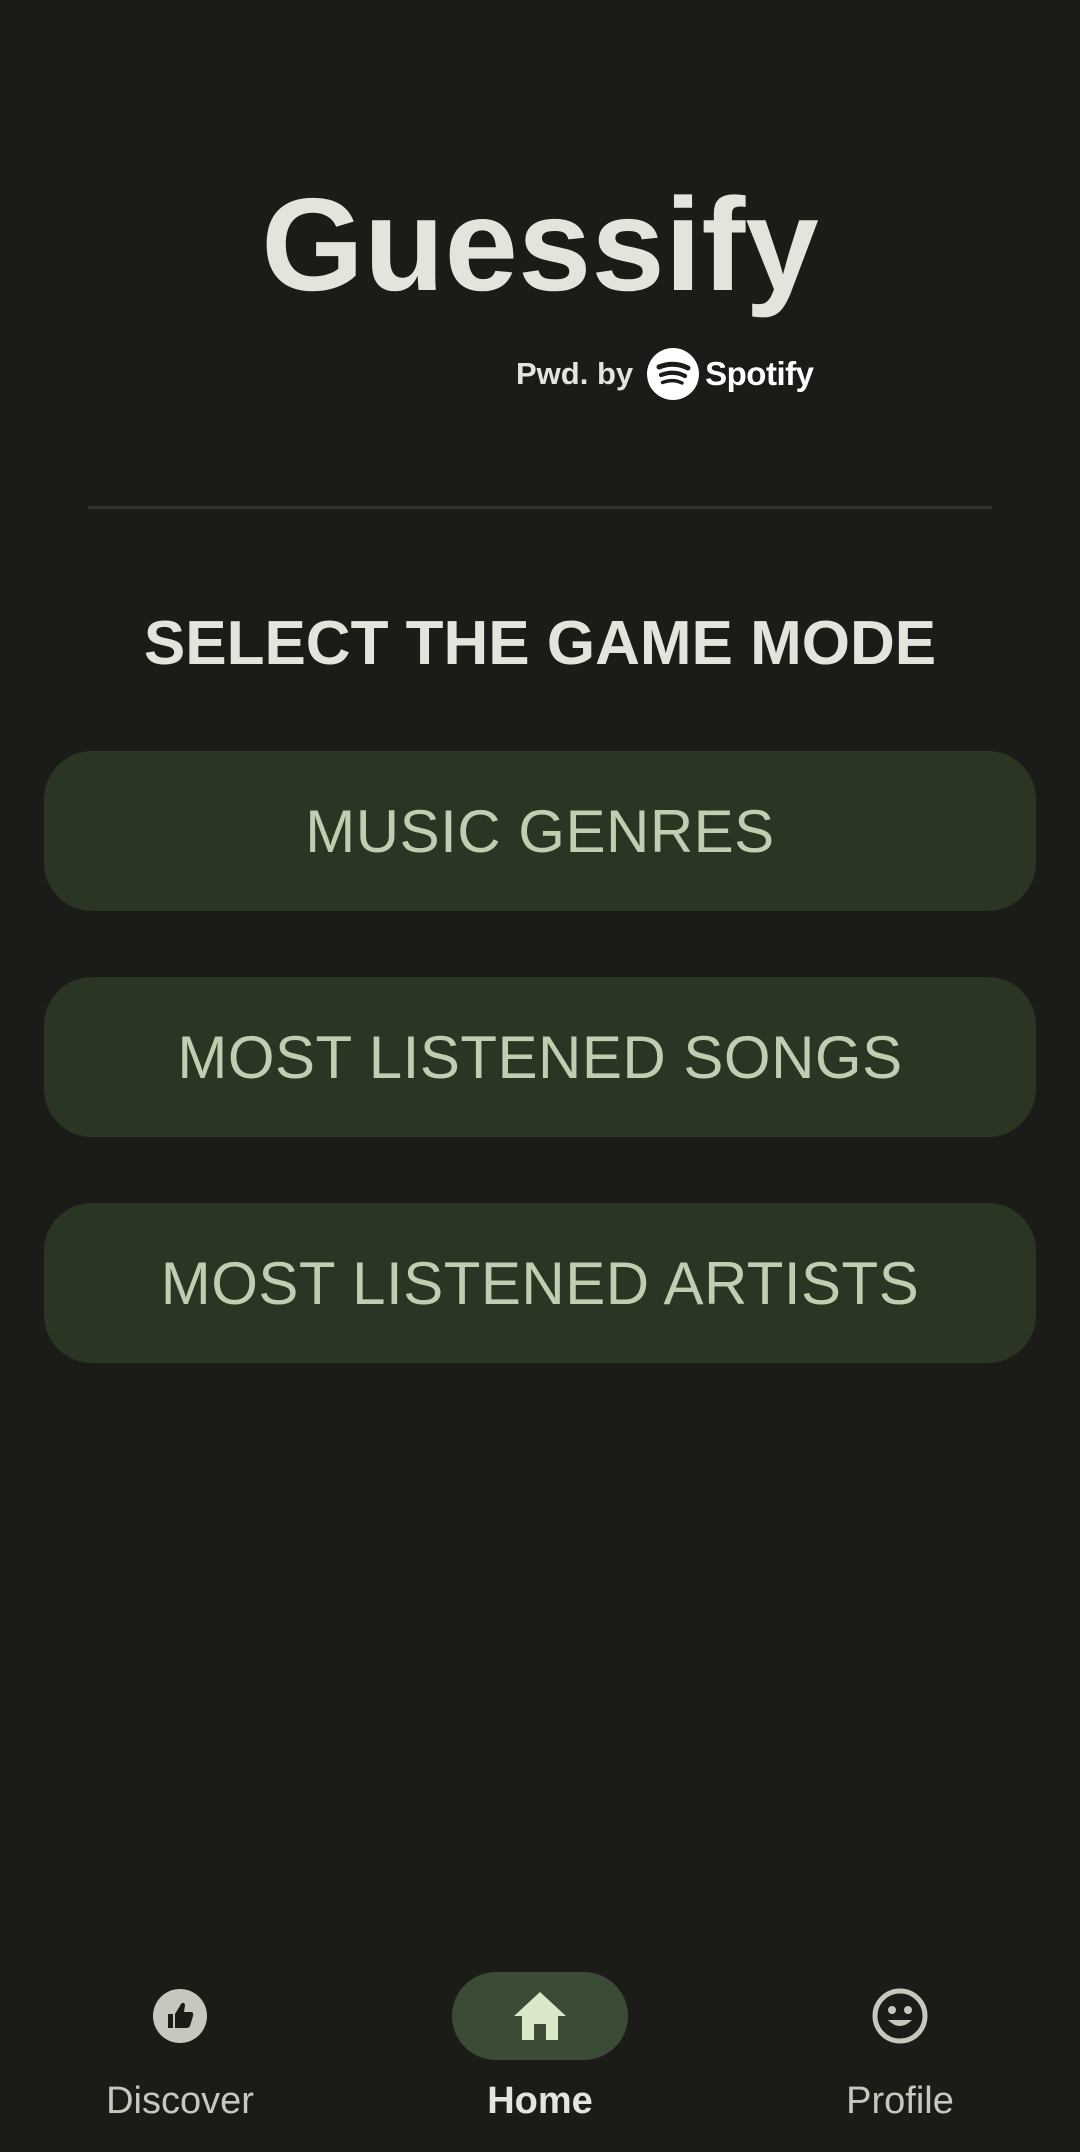 Image resolution: width=1080 pixels, height=2152 pixels. I want to click on nav-indicator-home, so click(540, 2016).